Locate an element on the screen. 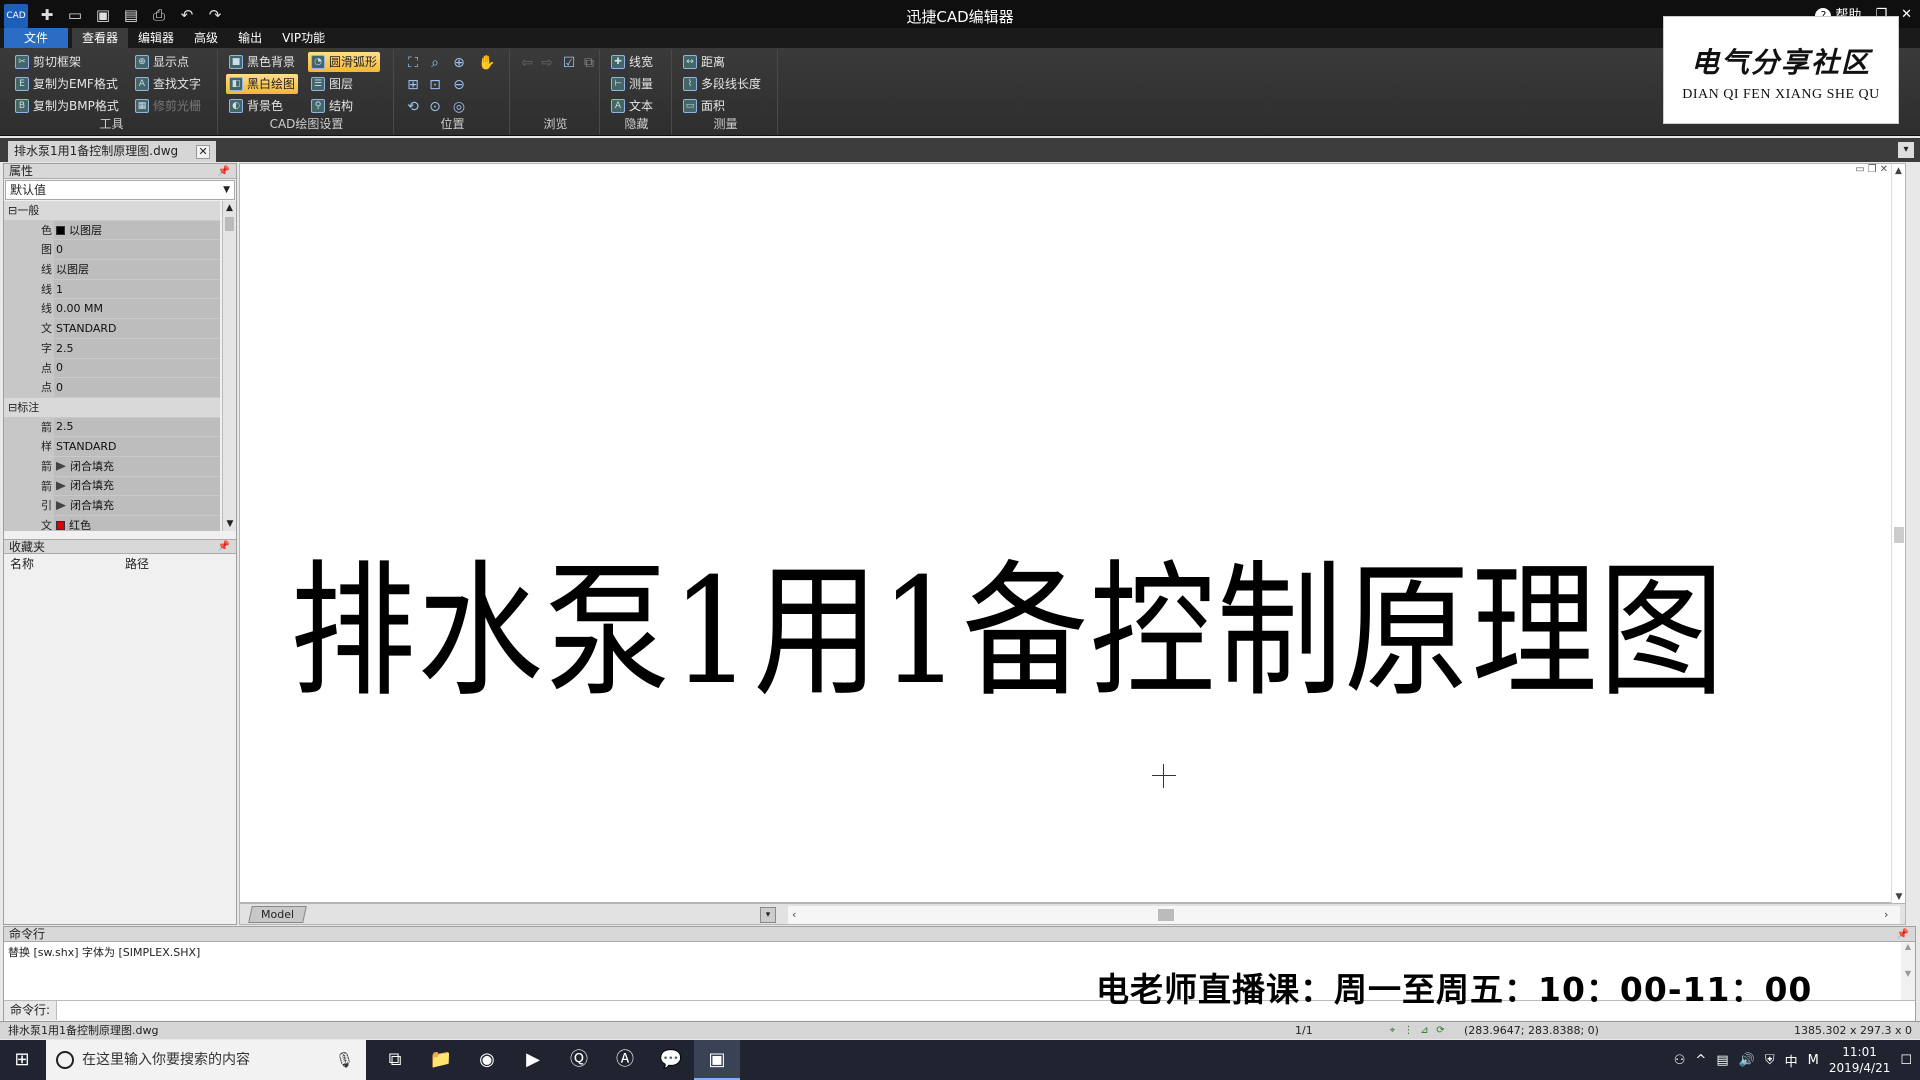 The image size is (1920, 1080). property-category: ⊟一般 is located at coordinates (112, 211).